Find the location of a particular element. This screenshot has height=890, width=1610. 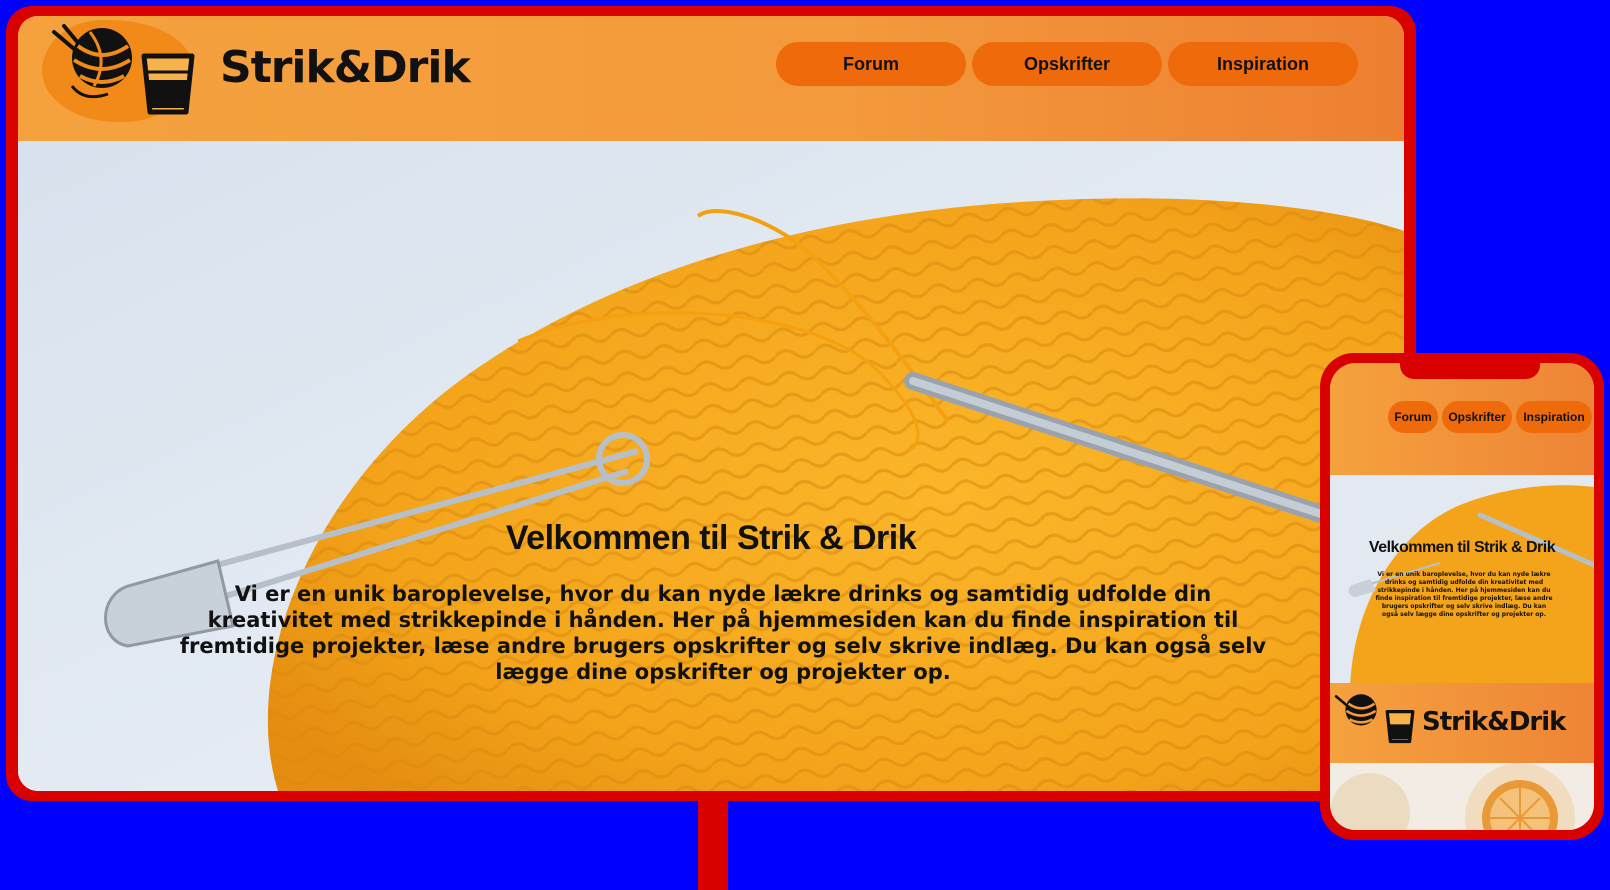

nav-inspiration-button: Inspiration is located at coordinates (1263, 64).